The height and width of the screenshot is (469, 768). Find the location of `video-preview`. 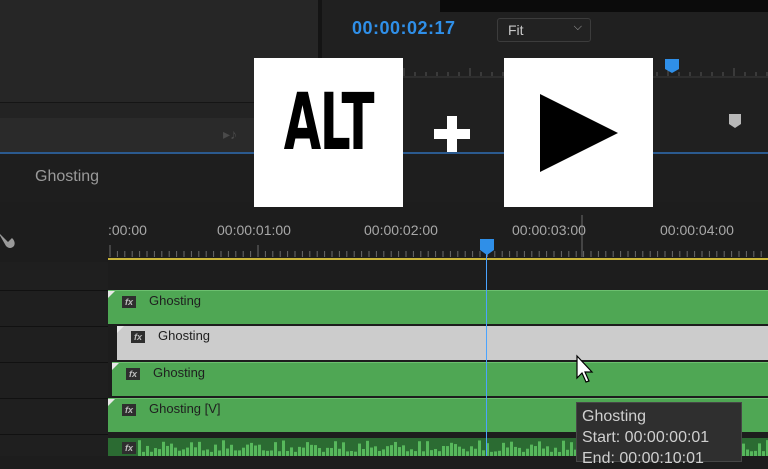

video-preview is located at coordinates (604, 6).